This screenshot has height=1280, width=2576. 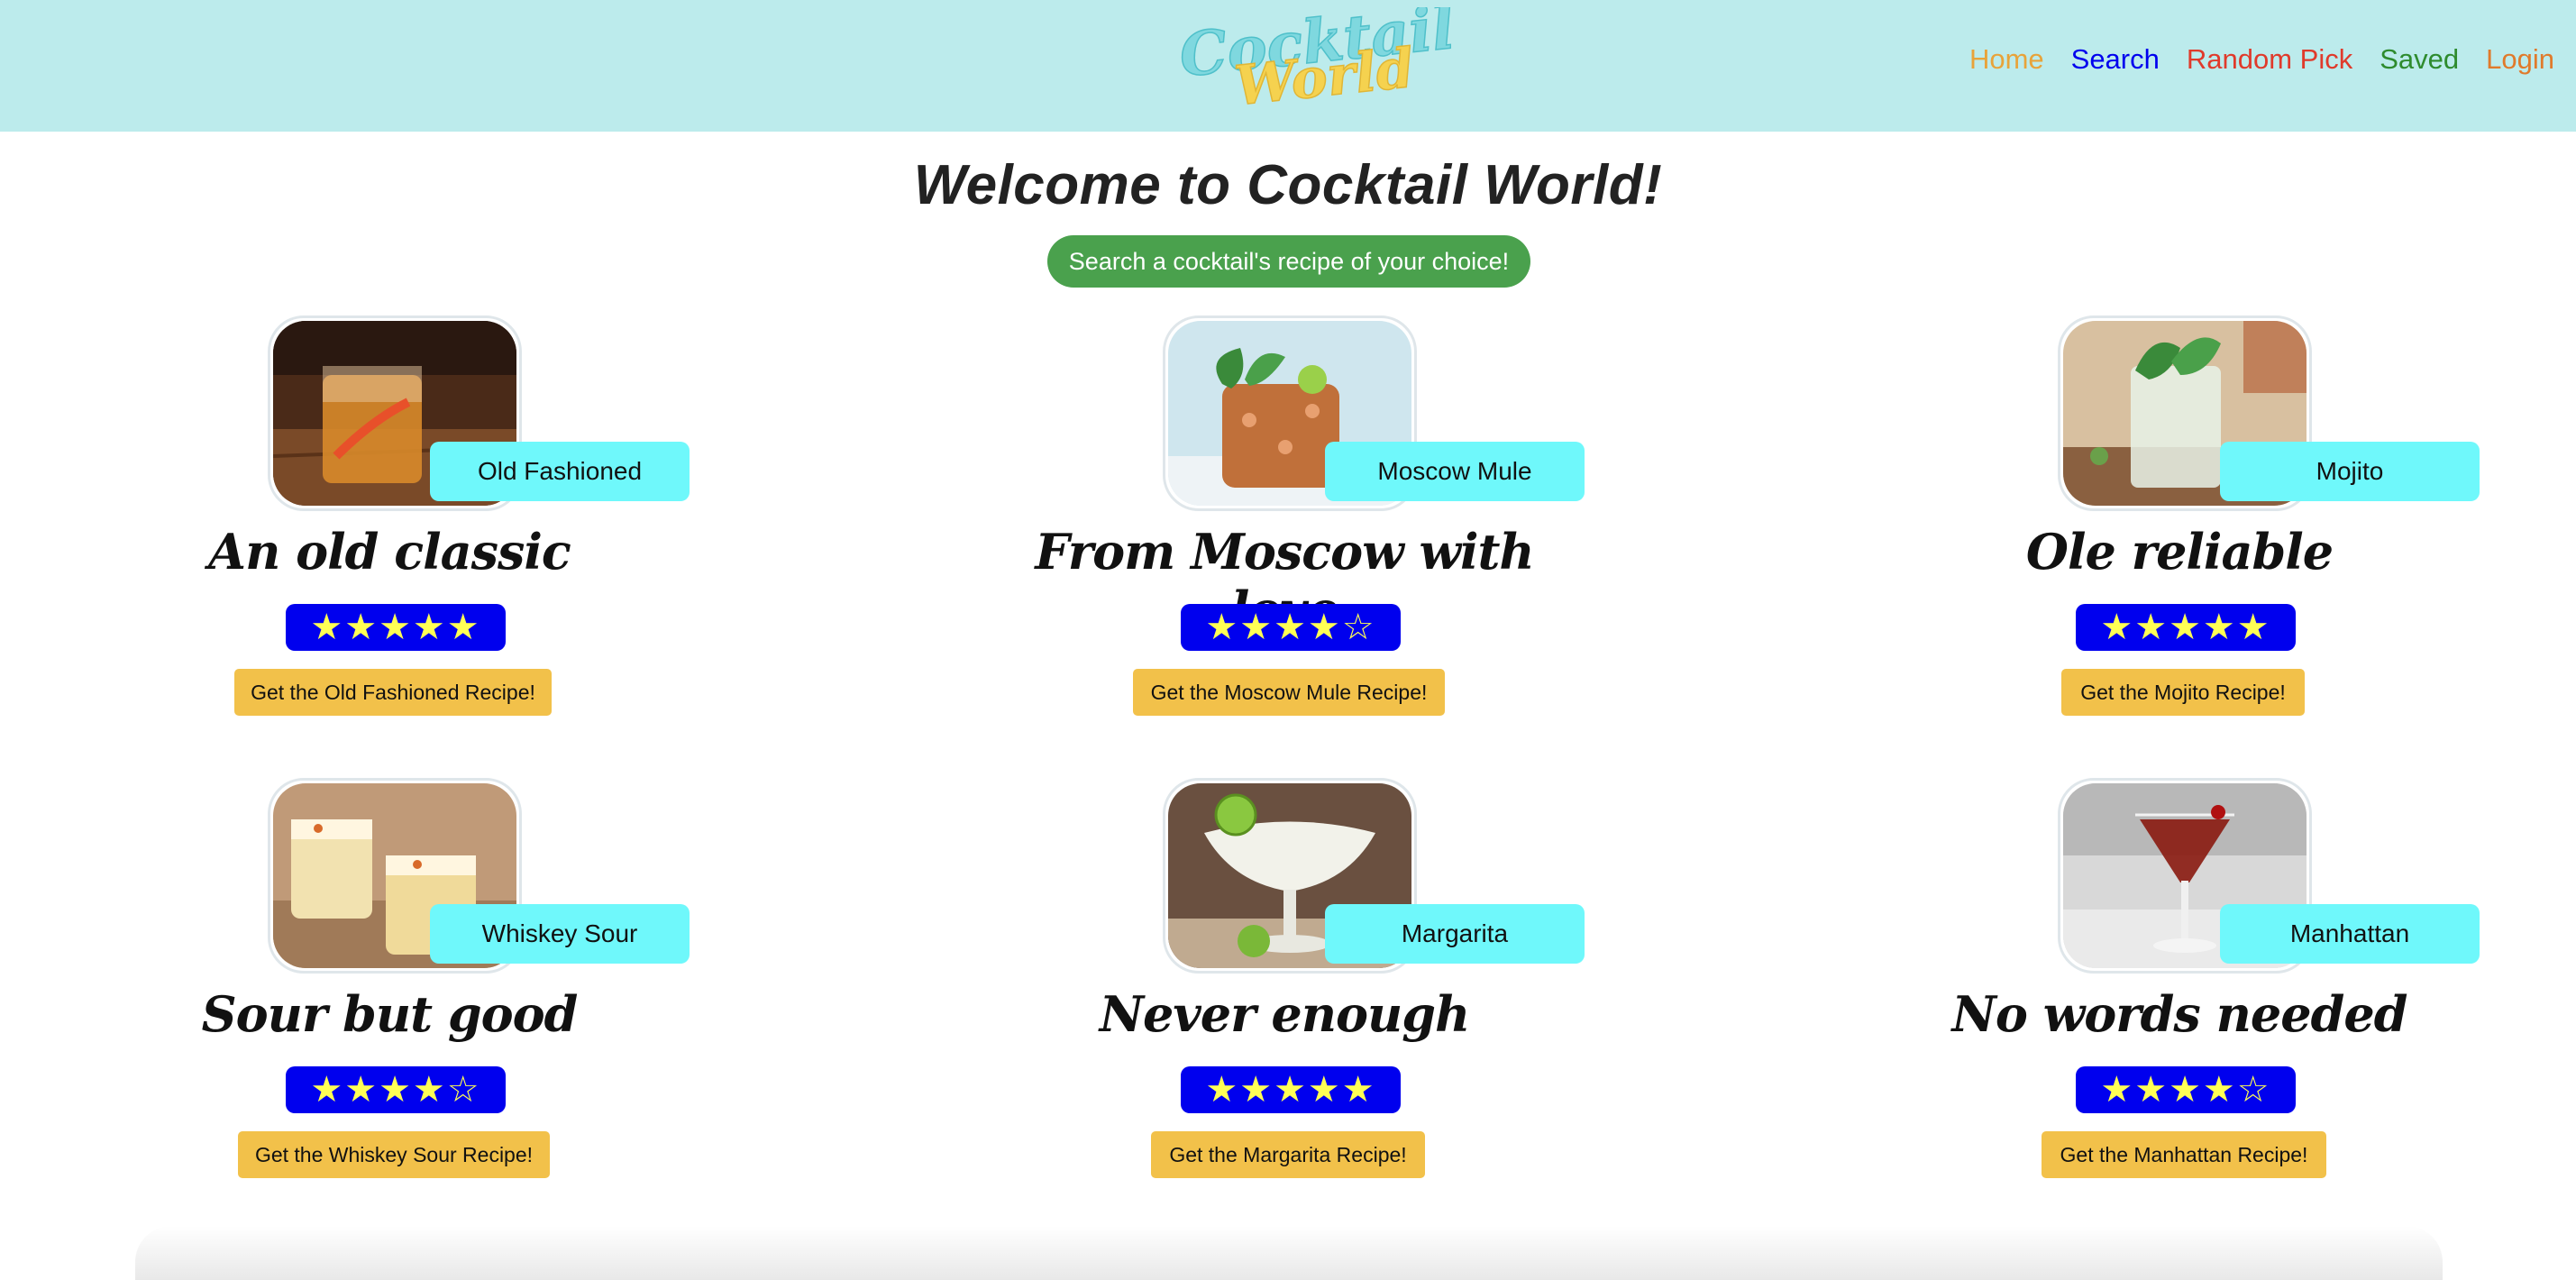 I want to click on cocktail-tagline: Sour but good, so click(x=390, y=1014).